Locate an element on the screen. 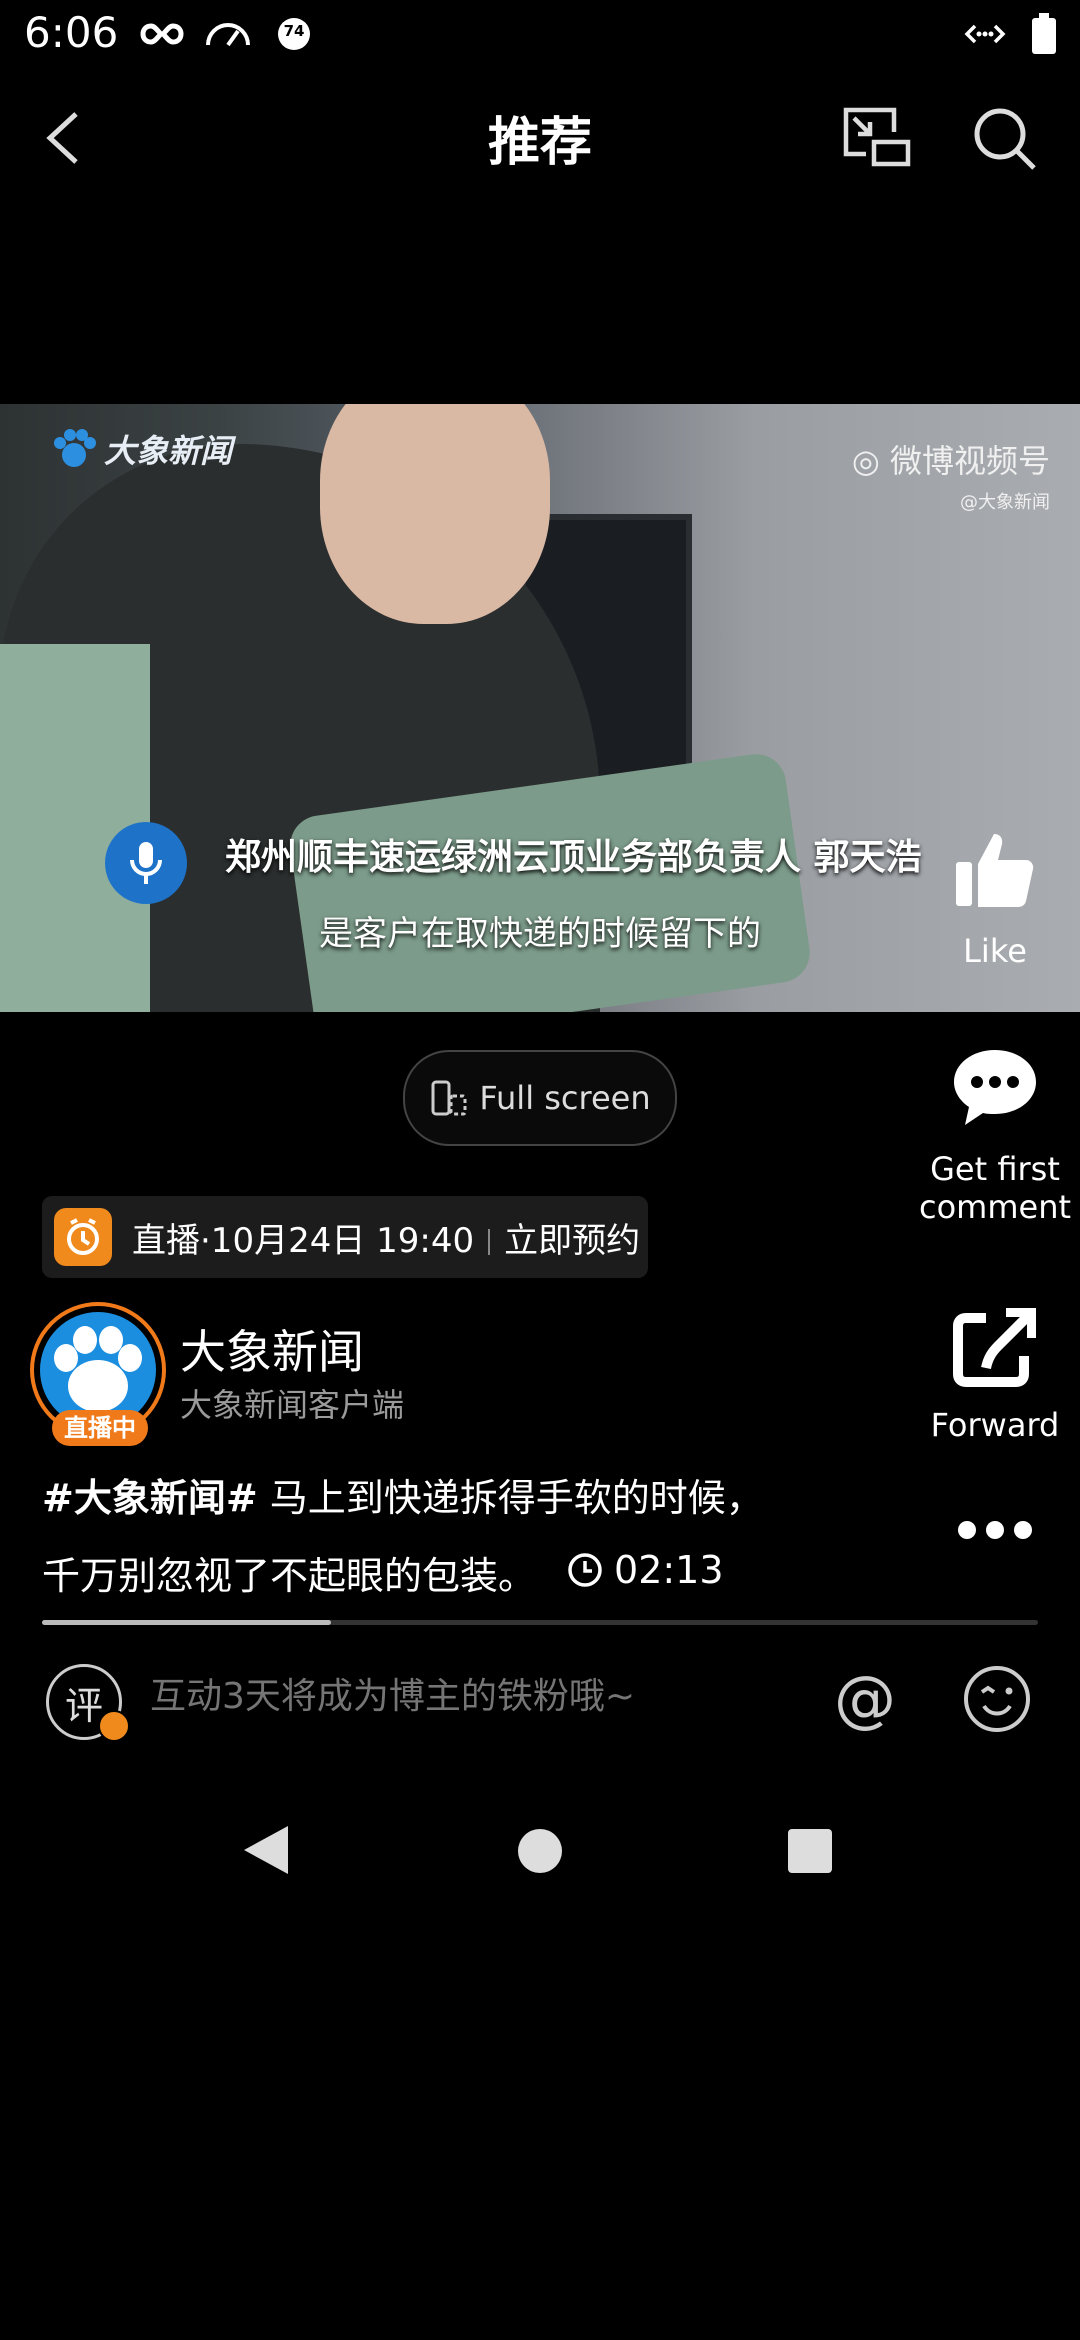 The height and width of the screenshot is (2340, 1080). live-reminder-divider is located at coordinates (489, 1242).